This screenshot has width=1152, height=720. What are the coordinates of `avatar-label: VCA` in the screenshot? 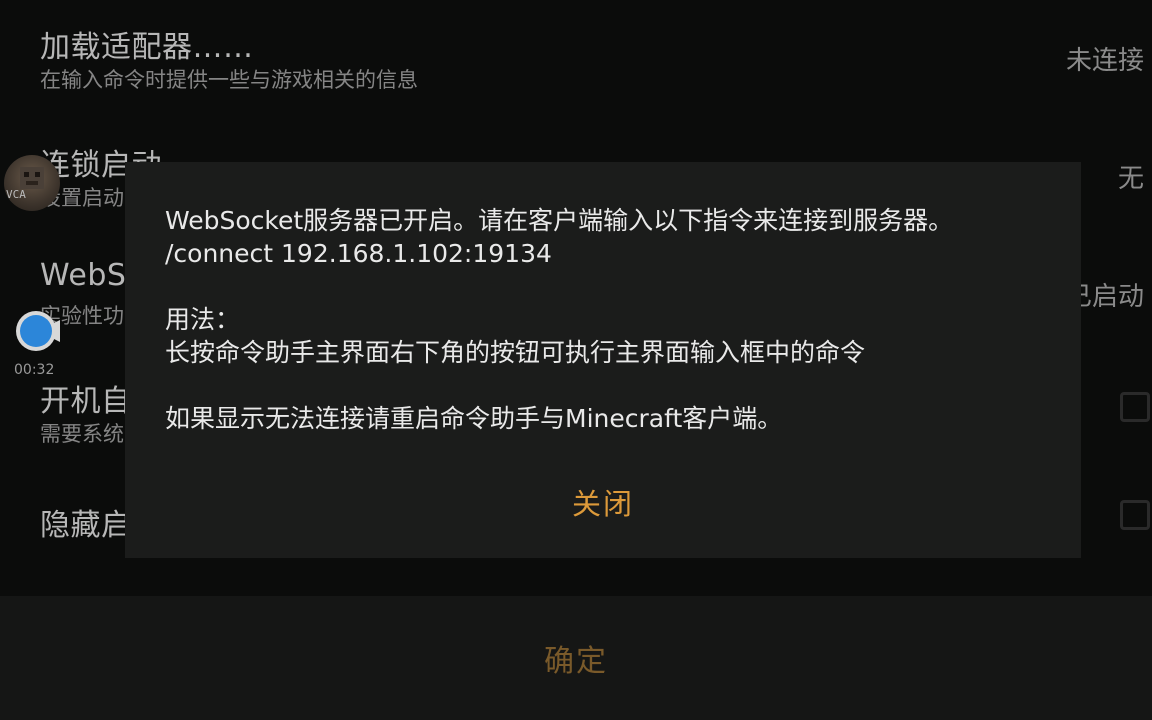 It's located at (16, 194).